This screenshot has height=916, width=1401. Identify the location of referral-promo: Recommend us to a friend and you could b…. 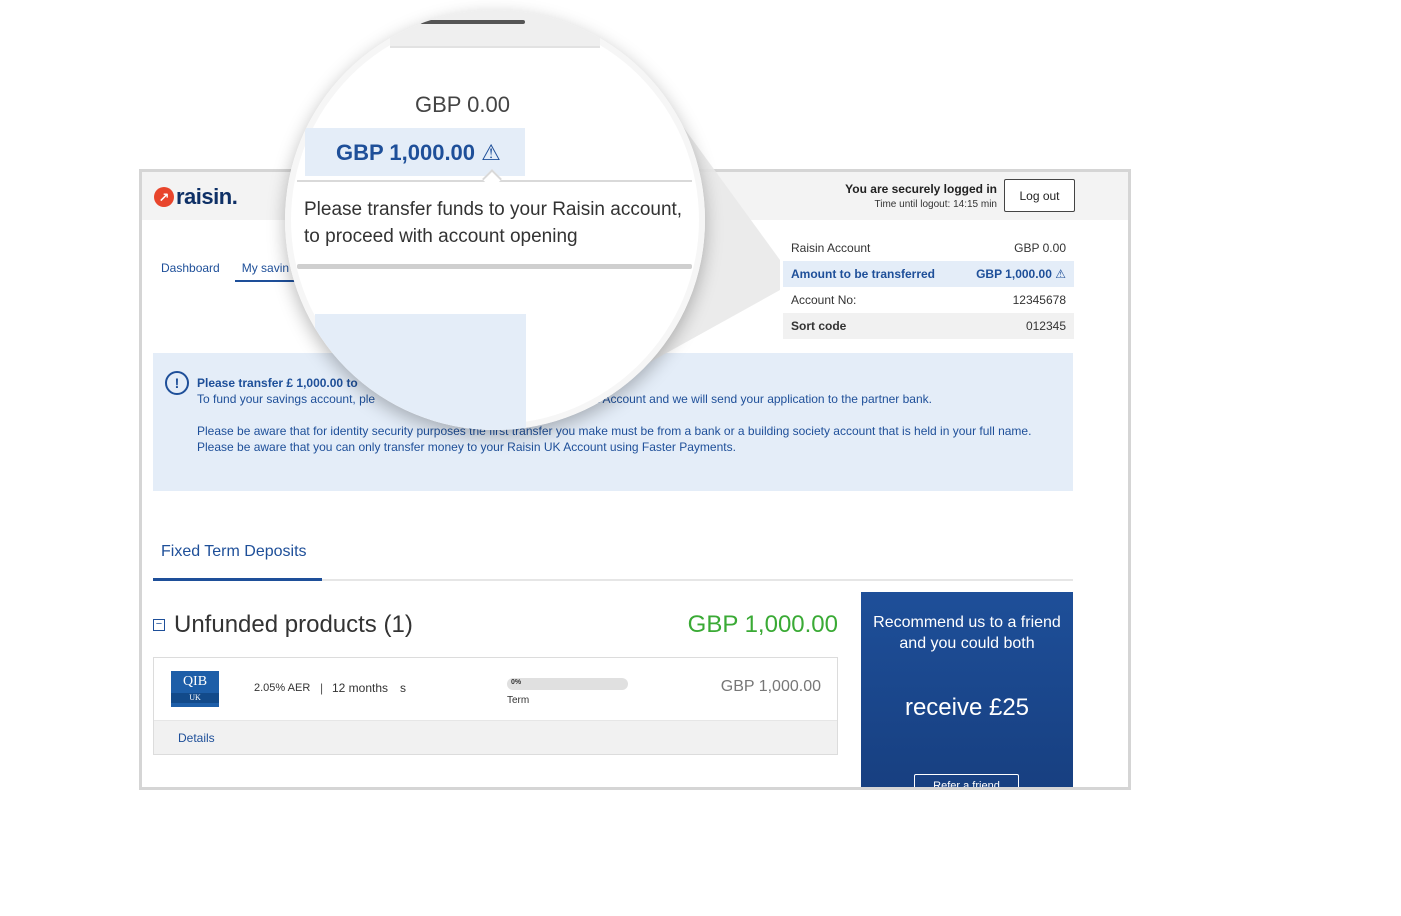
(967, 689).